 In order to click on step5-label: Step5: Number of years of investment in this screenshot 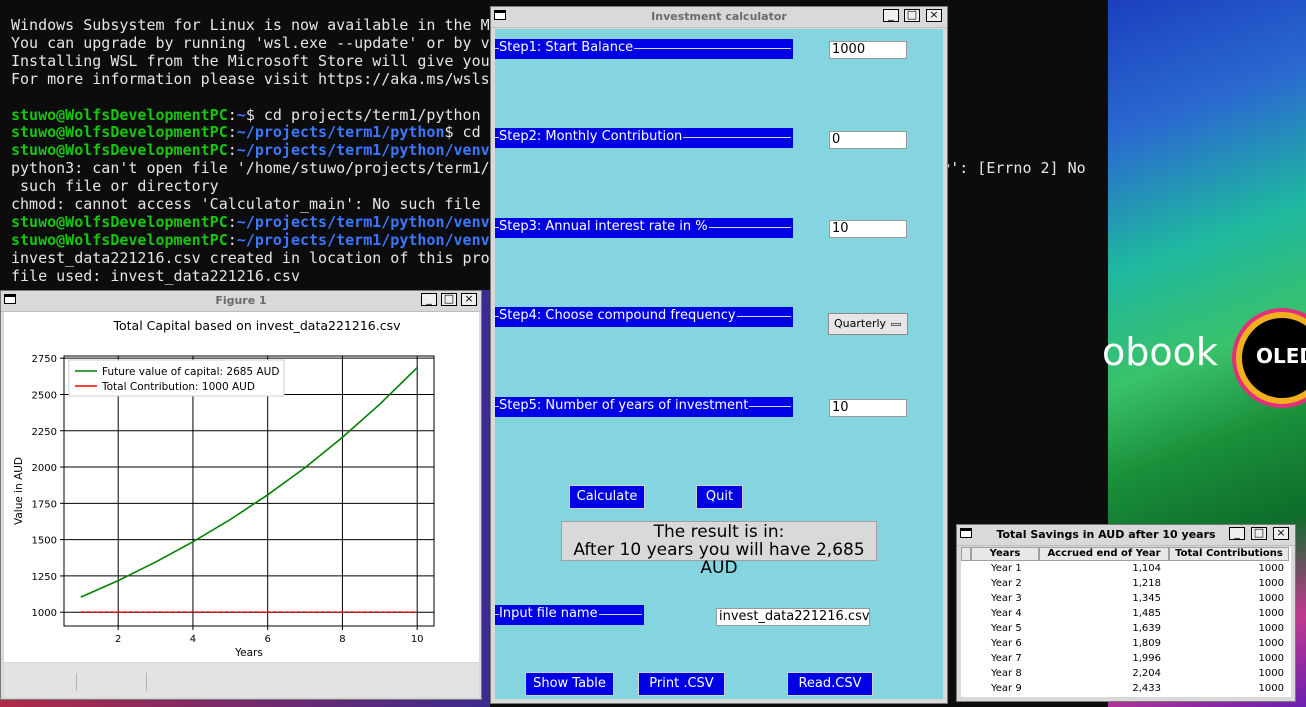, I will do `click(644, 407)`.